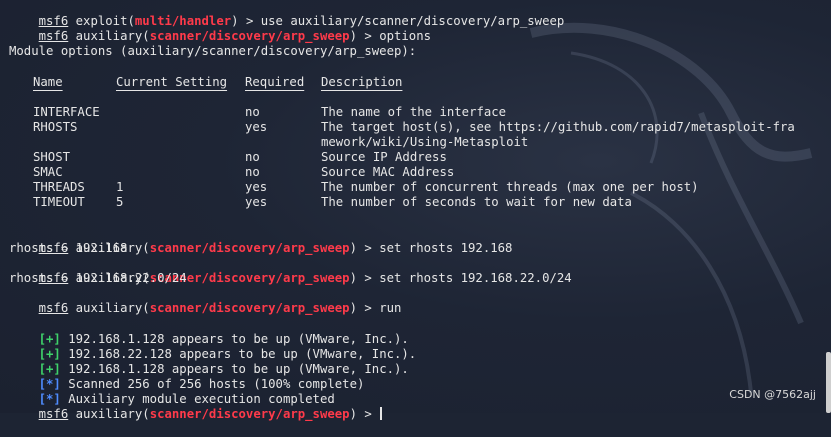 The width and height of the screenshot is (831, 437). Describe the element at coordinates (48, 82) in the screenshot. I see `column-header-name: Name` at that location.